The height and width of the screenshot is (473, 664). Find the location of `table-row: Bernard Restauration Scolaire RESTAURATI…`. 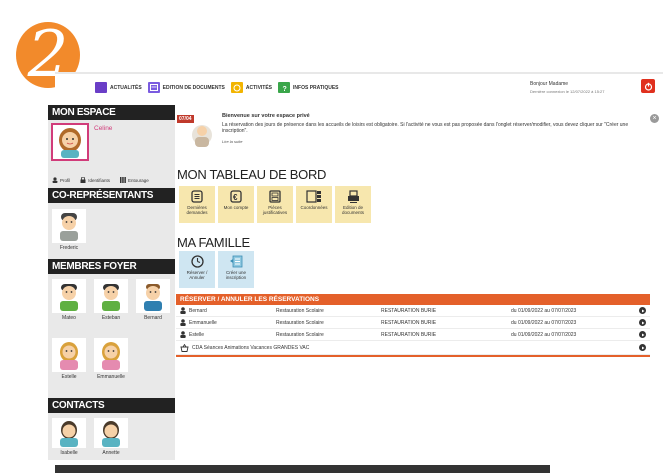

table-row: Bernard Restauration Scolaire RESTAURATI… is located at coordinates (413, 311).